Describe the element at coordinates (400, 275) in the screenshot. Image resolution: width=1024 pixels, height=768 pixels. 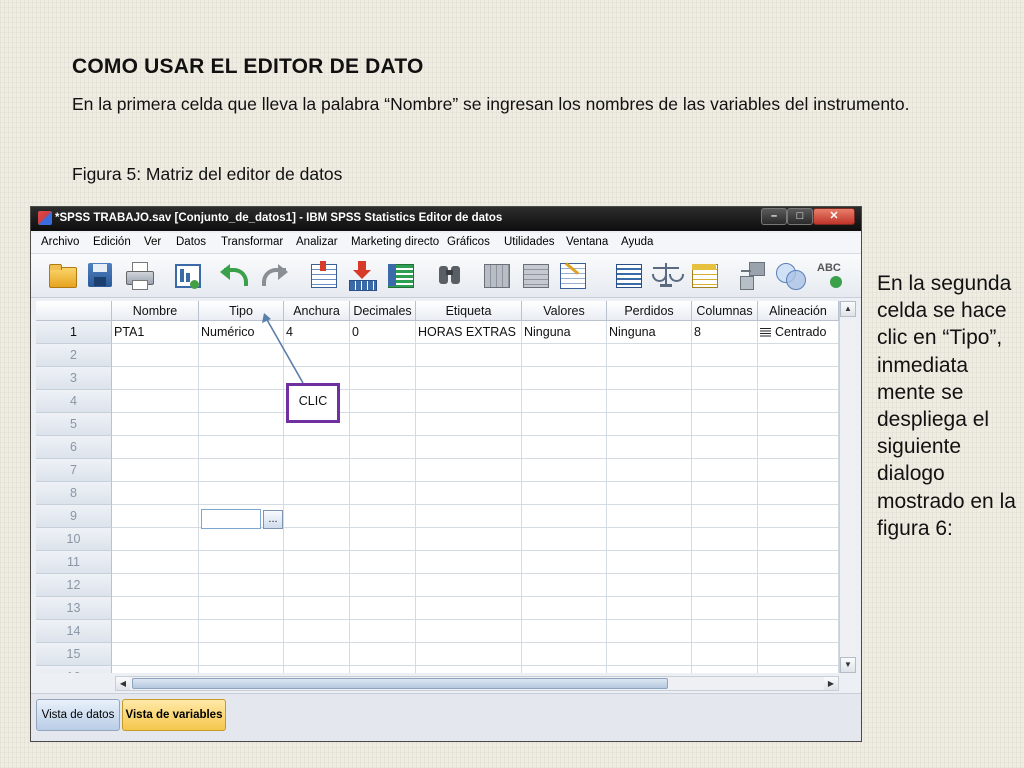
I see `variables-icon` at that location.